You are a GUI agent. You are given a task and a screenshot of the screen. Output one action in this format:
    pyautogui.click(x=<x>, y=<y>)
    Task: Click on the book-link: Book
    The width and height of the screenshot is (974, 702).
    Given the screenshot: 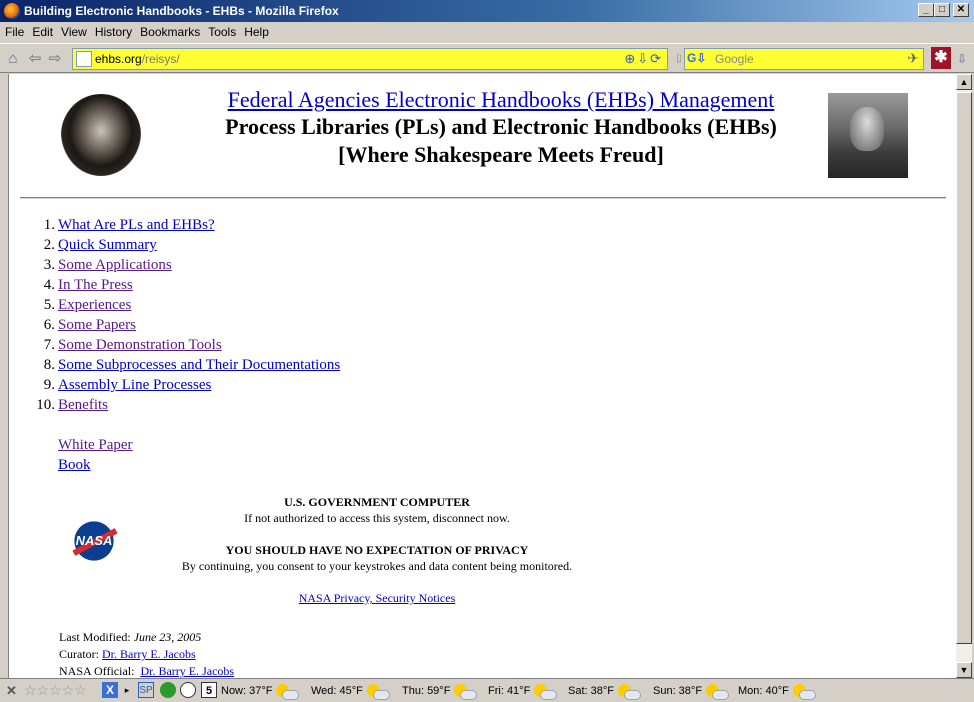 What is the action you would take?
    pyautogui.click(x=95, y=465)
    